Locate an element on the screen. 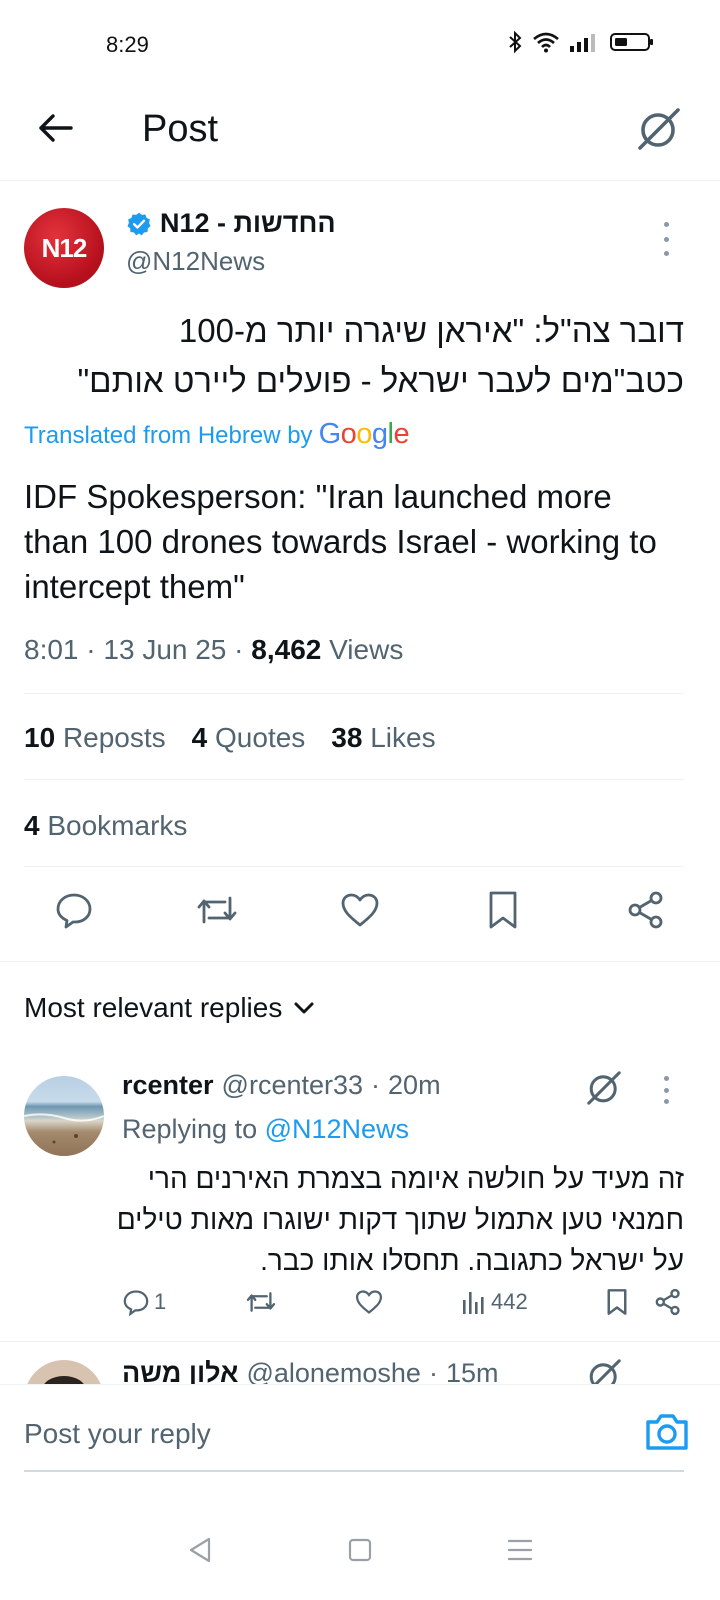  engagement-stats: 10 Reposts 4 Quotes 38 Likes is located at coordinates (230, 738).